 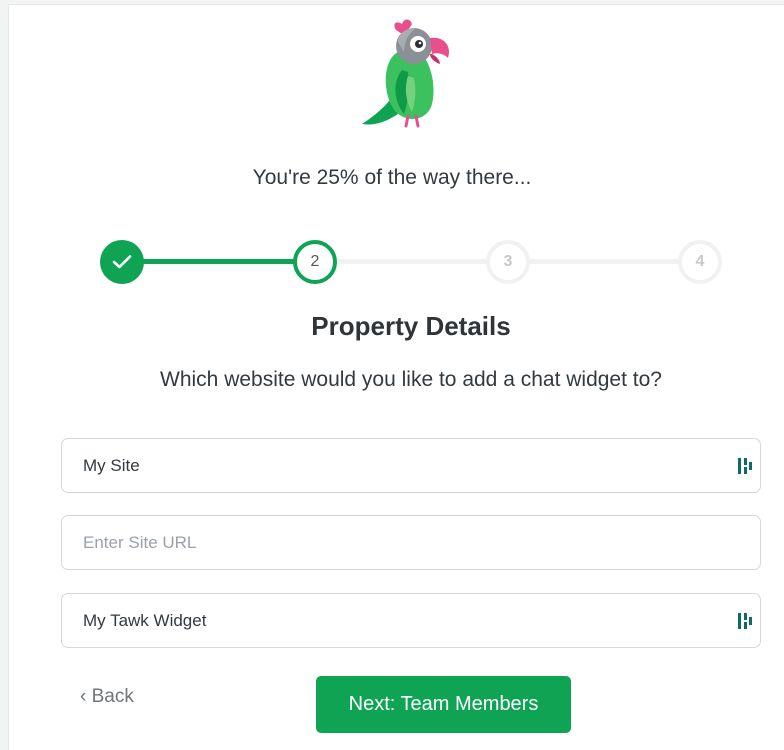 What do you see at coordinates (393, 465) in the screenshot?
I see `site-name-input` at bounding box center [393, 465].